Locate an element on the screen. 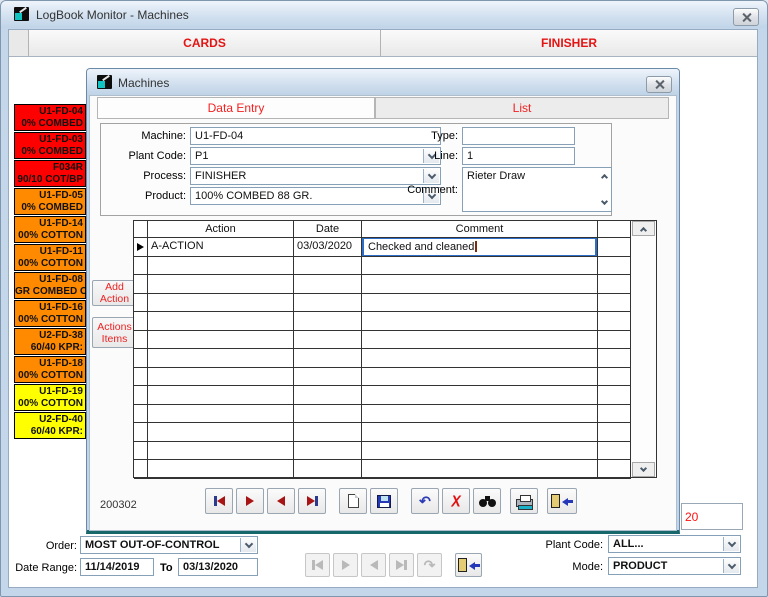  tab-cards: CARDS is located at coordinates (205, 43).